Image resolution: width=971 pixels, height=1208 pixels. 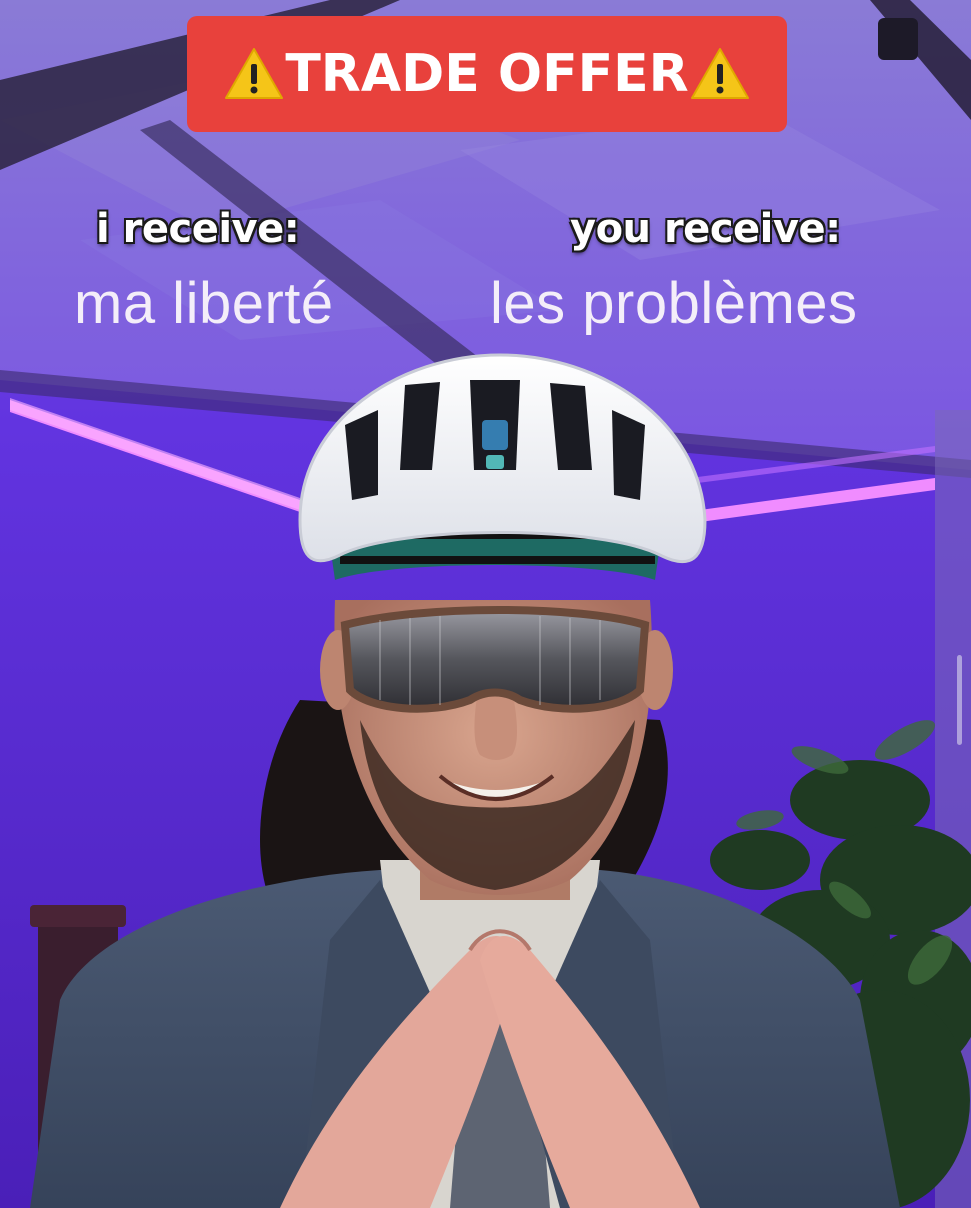 I want to click on banner-title: TRADE OFFER, so click(x=487, y=74).